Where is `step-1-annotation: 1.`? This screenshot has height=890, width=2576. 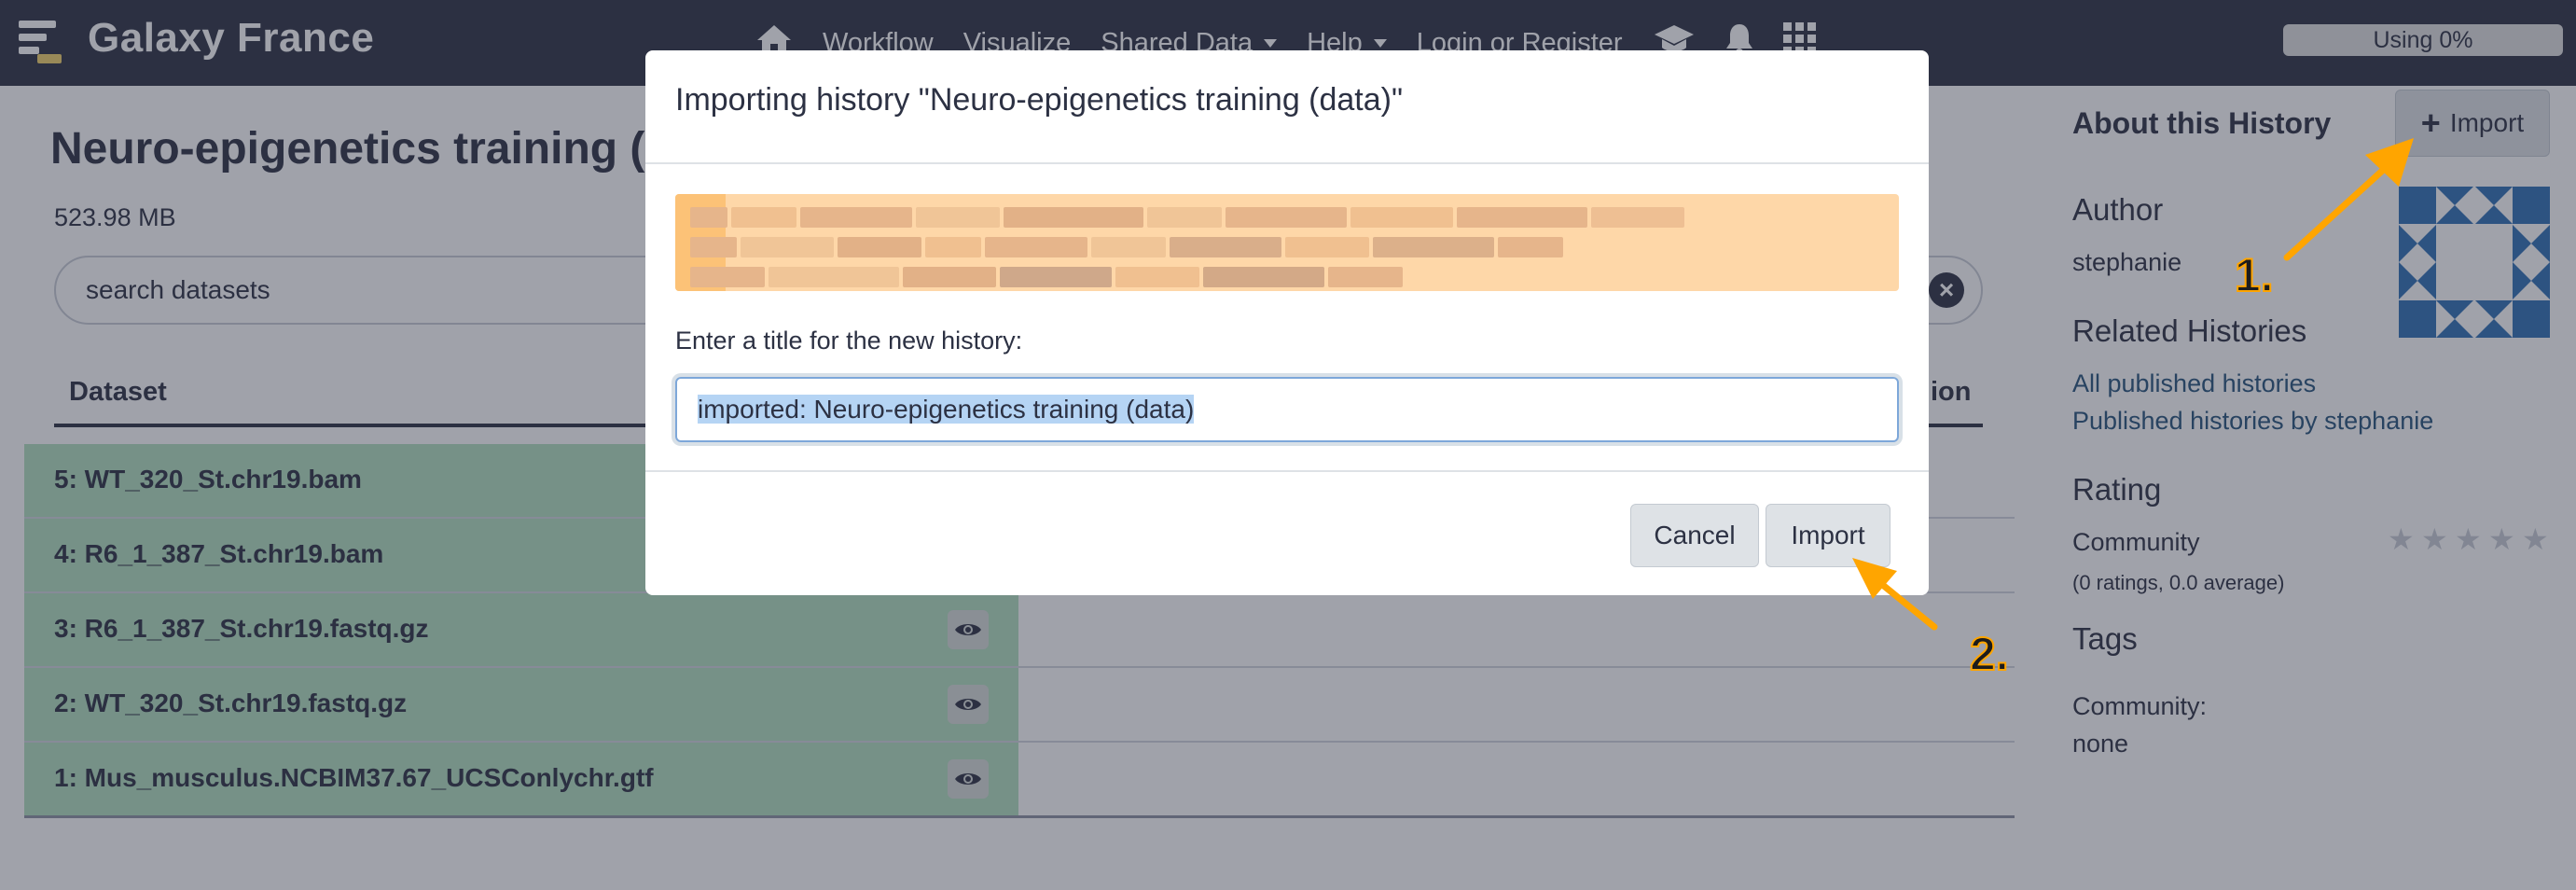
step-1-annotation: 1. is located at coordinates (2254, 275).